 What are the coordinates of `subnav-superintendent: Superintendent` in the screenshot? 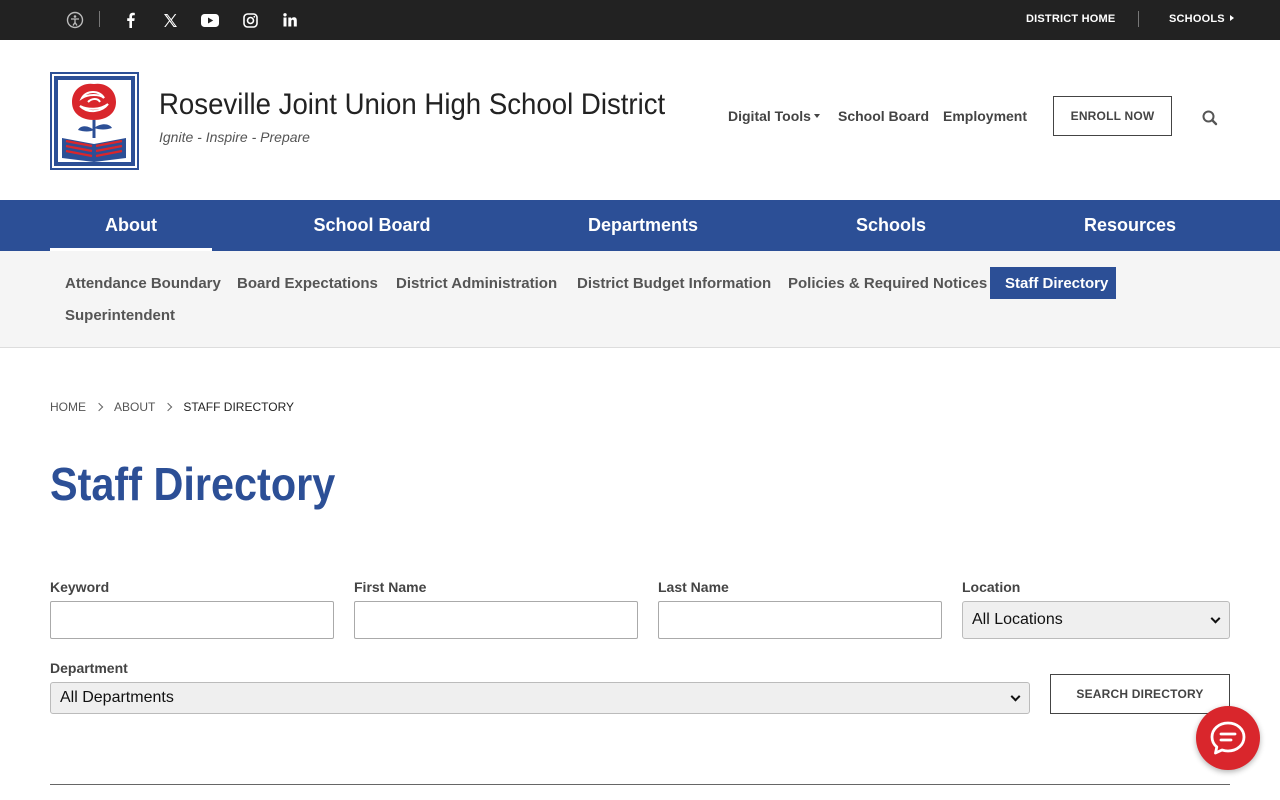 It's located at (120, 315).